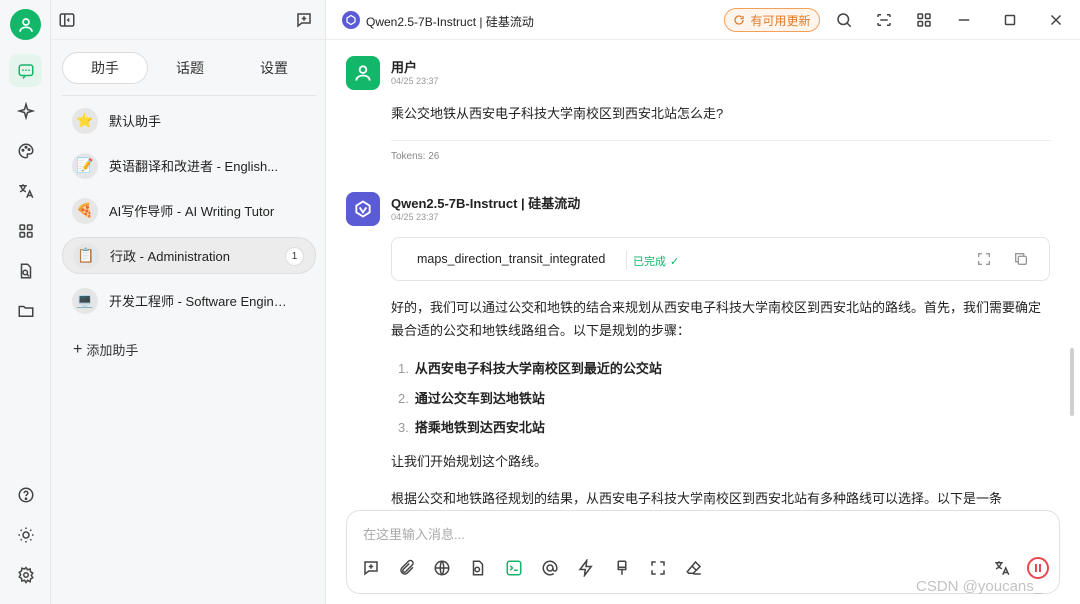 The width and height of the screenshot is (1080, 604). I want to click on assistant-item-writing-tutor: 🍕 AI写作导师 - AI Writing Tutor, so click(189, 210).